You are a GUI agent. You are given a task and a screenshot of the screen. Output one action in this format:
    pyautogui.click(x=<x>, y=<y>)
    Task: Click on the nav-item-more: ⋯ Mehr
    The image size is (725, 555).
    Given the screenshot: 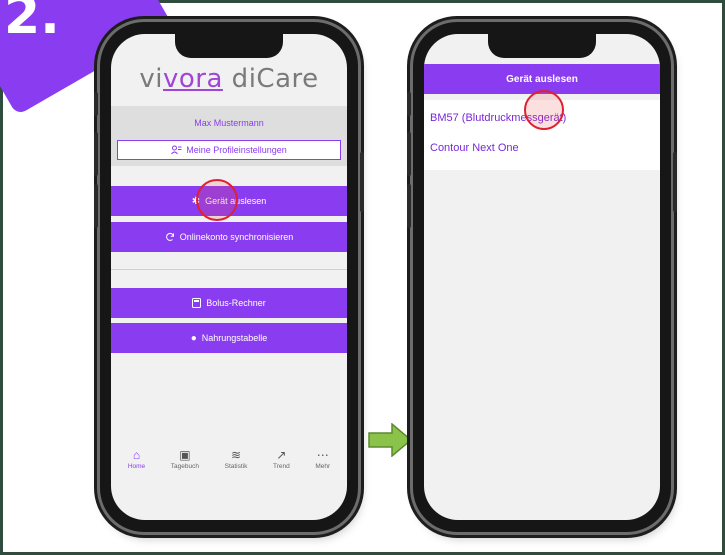 What is the action you would take?
    pyautogui.click(x=322, y=459)
    